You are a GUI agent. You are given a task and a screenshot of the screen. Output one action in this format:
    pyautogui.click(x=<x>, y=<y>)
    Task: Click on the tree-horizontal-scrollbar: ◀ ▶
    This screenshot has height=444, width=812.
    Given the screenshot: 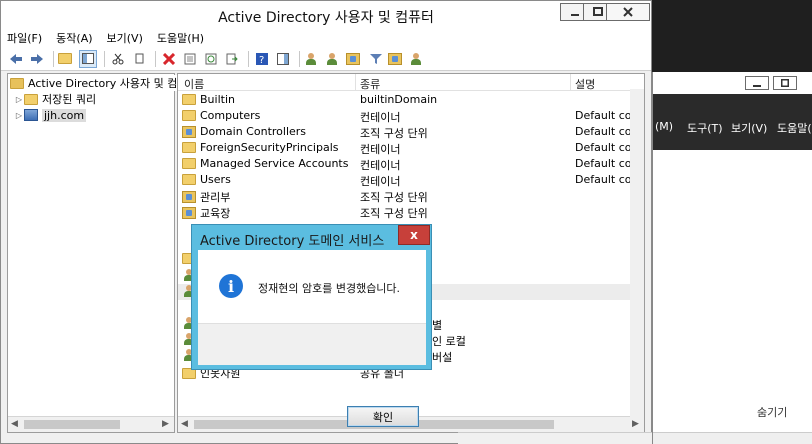 What is the action you would take?
    pyautogui.click(x=91, y=424)
    